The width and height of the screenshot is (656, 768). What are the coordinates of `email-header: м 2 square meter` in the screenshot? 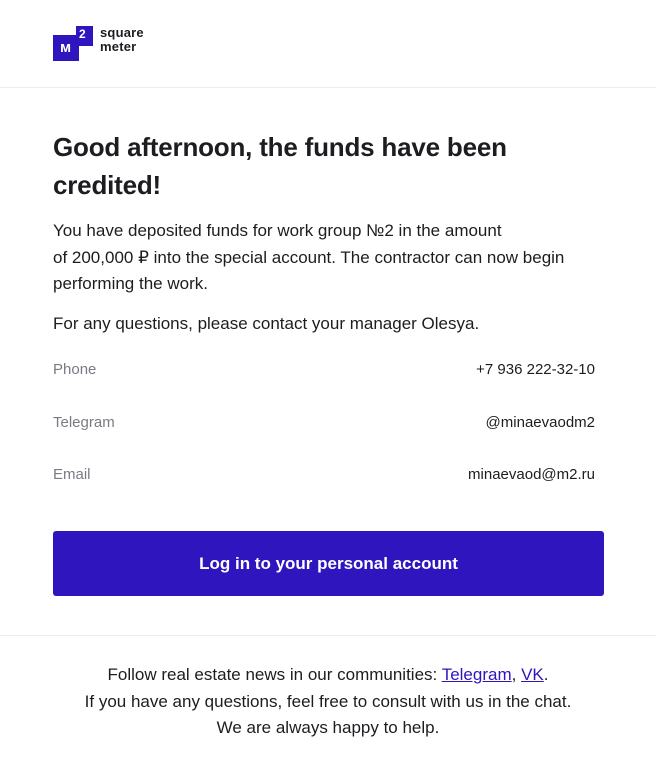 It's located at (328, 44).